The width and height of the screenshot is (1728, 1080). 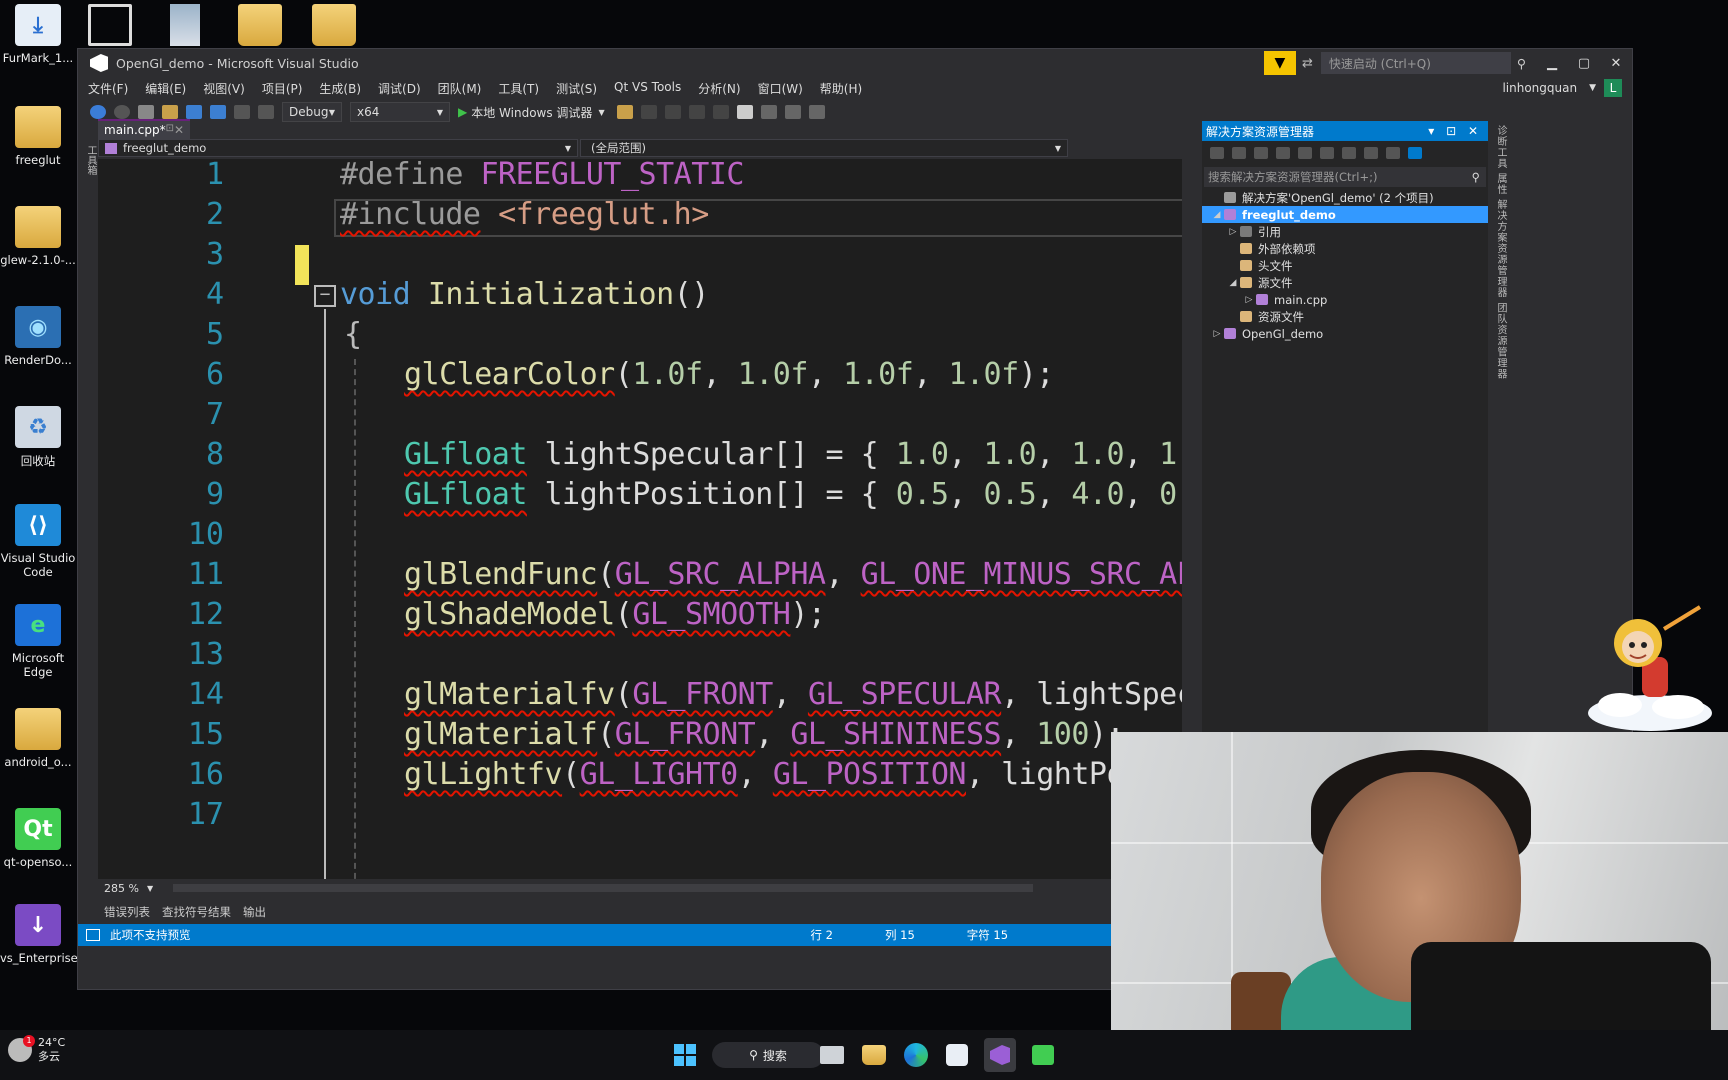 I want to click on properties-icon, so click(x=1393, y=153).